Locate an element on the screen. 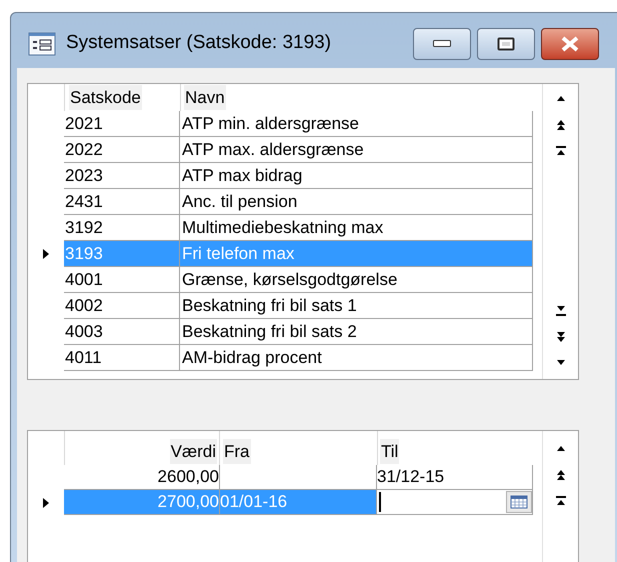 This screenshot has width=617, height=562. table-cell: 2023 is located at coordinates (122, 175).